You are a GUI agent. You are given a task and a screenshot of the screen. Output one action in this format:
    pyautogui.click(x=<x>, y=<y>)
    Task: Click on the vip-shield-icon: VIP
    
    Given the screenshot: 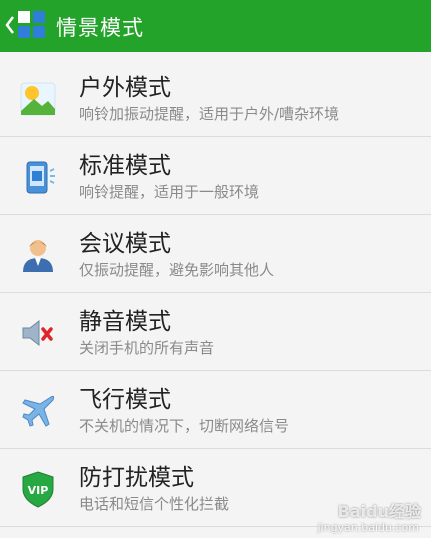 What is the action you would take?
    pyautogui.click(x=38, y=489)
    